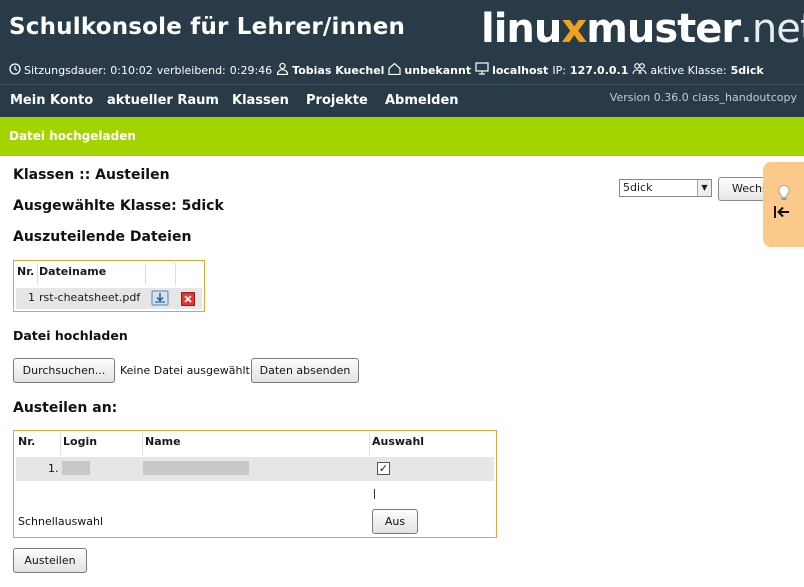 This screenshot has height=587, width=804. What do you see at coordinates (91, 175) in the screenshot?
I see `page-heading: Klassen :: Austeilen` at bounding box center [91, 175].